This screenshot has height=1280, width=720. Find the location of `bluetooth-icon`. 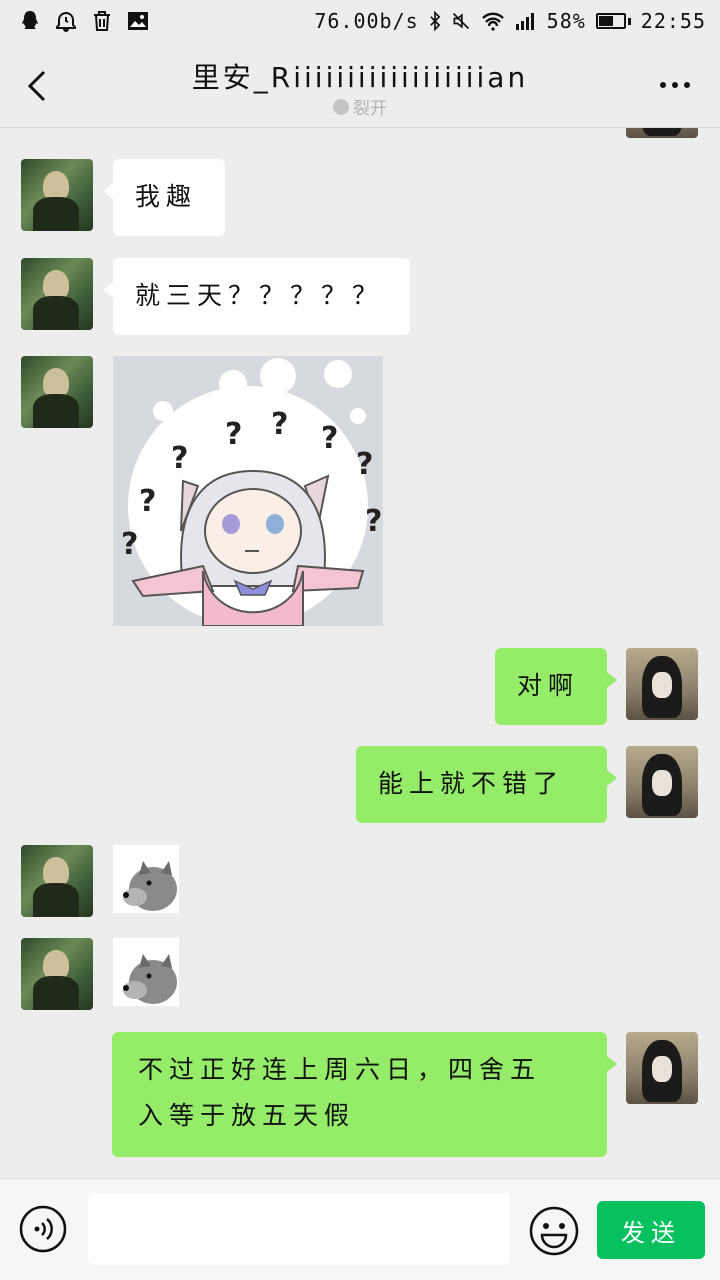

bluetooth-icon is located at coordinates (435, 21).